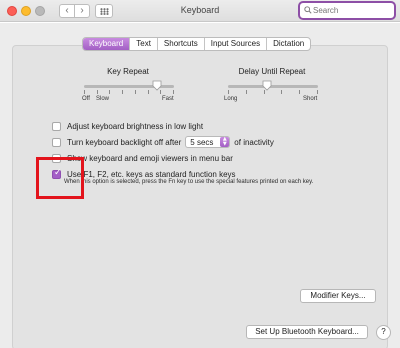  What do you see at coordinates (308, 10) in the screenshot?
I see `search-icon` at bounding box center [308, 10].